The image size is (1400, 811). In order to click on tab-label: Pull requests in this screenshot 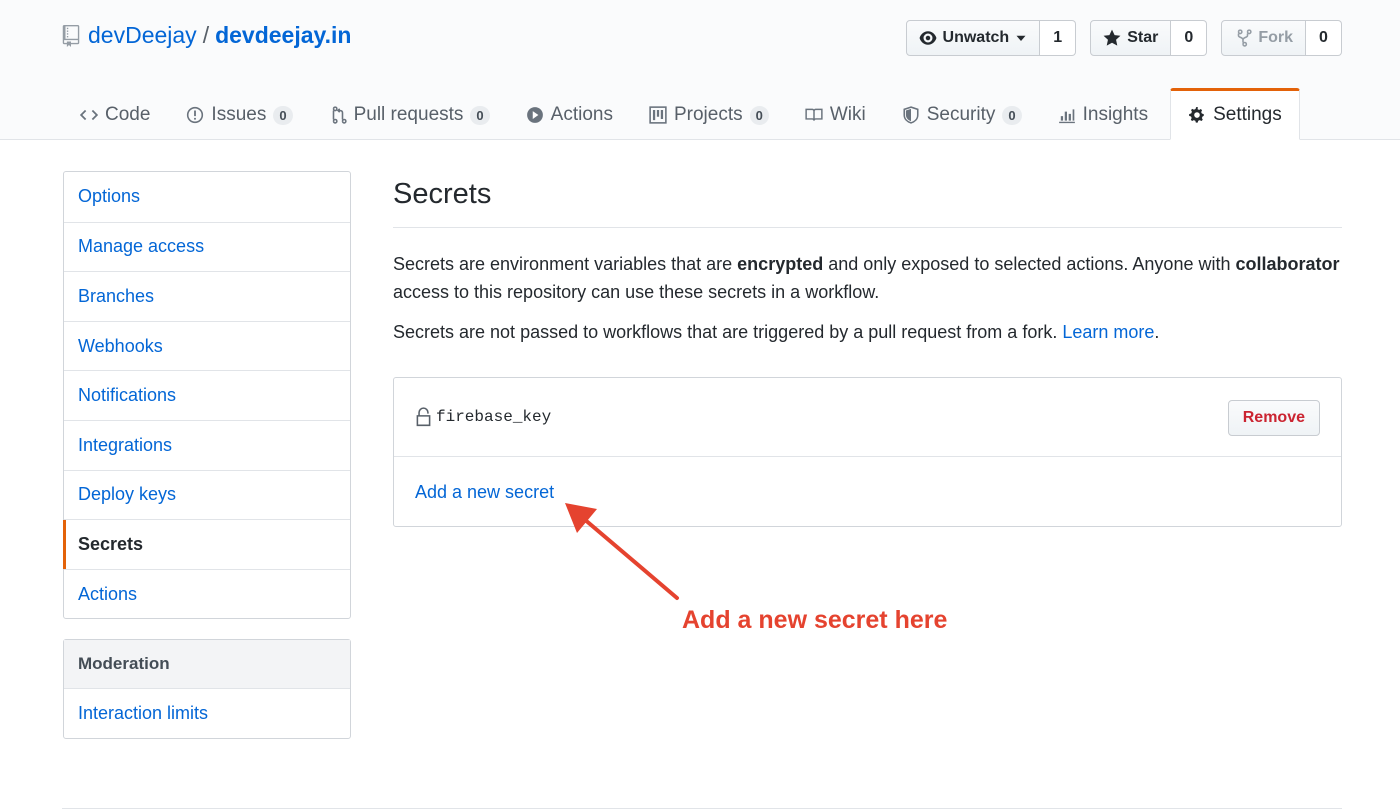, I will do `click(408, 114)`.